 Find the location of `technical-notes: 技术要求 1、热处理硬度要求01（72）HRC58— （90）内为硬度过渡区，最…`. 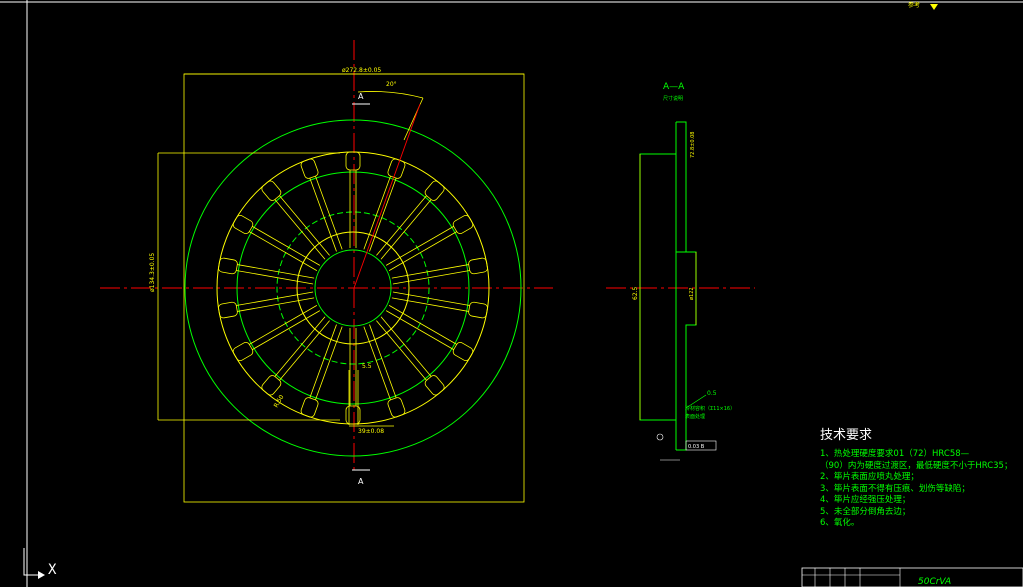

technical-notes: 技术要求 1、热处理硬度要求01（72）HRC58— （90）内为硬度过渡区，最… is located at coordinates (916, 477).